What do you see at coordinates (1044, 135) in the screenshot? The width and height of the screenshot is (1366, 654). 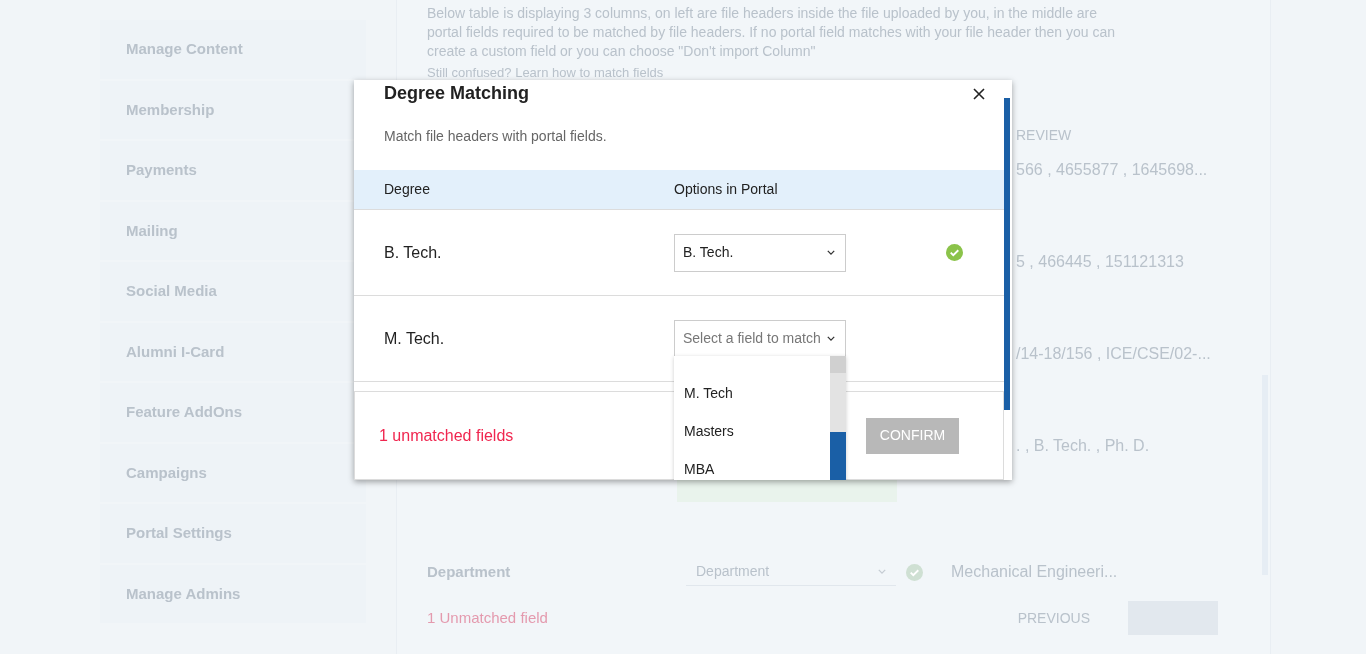 I see `column-header: REVIEW` at bounding box center [1044, 135].